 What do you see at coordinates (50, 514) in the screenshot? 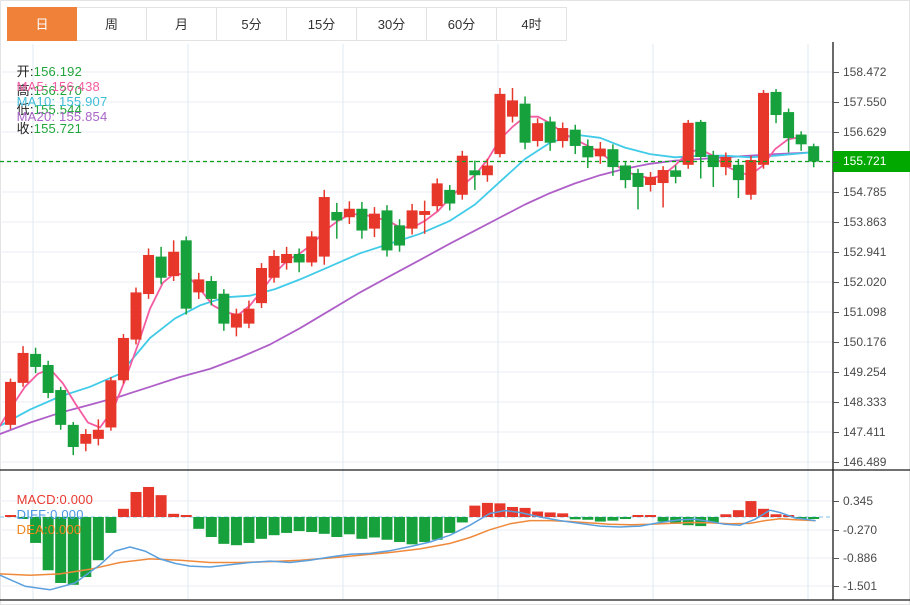
I see `diff-value: DIFF:0.000` at bounding box center [50, 514].